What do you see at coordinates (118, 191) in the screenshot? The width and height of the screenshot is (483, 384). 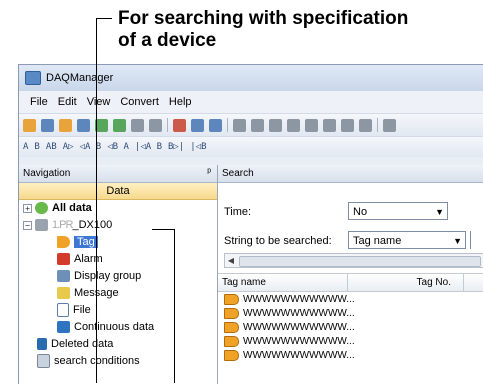 I see `data-tab-header: Data` at bounding box center [118, 191].